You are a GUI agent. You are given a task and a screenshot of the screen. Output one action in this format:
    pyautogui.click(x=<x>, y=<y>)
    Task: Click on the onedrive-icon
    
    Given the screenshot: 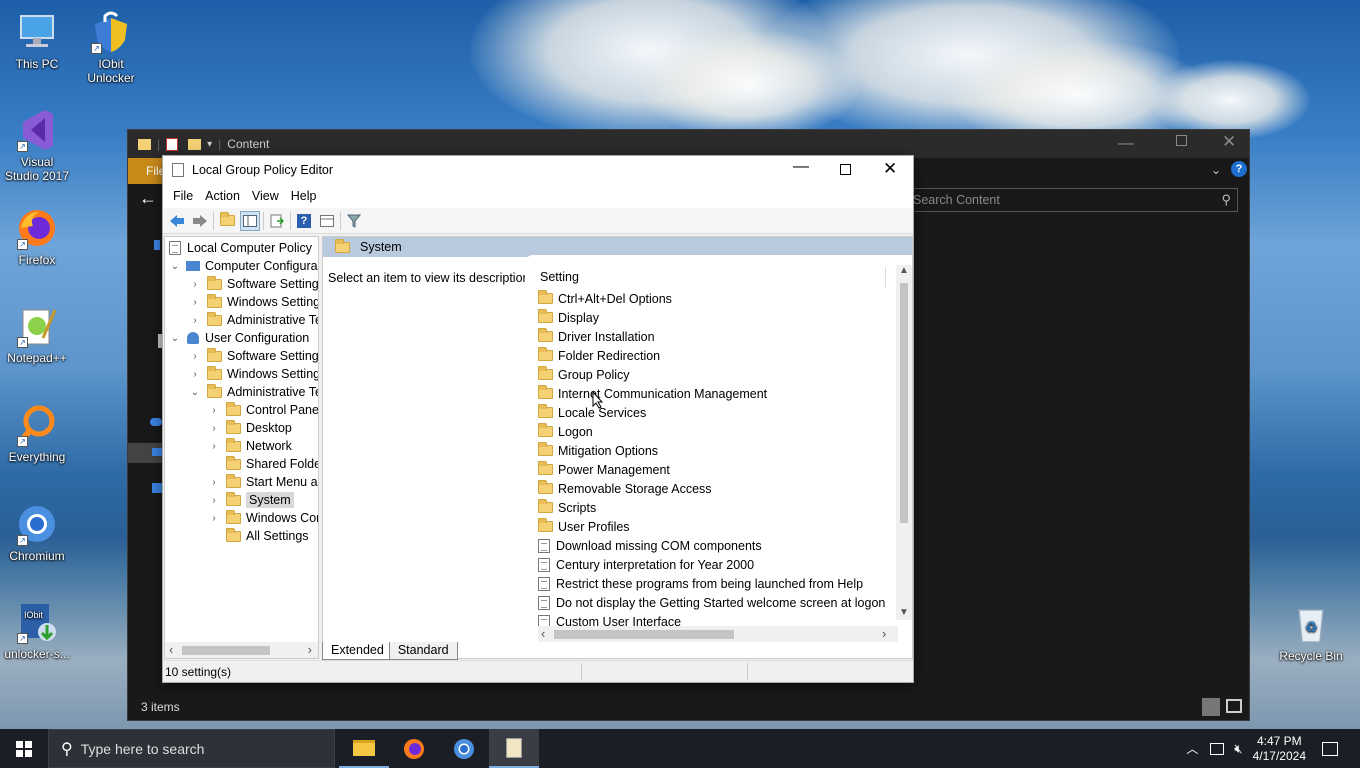 What is the action you would take?
    pyautogui.click(x=156, y=422)
    